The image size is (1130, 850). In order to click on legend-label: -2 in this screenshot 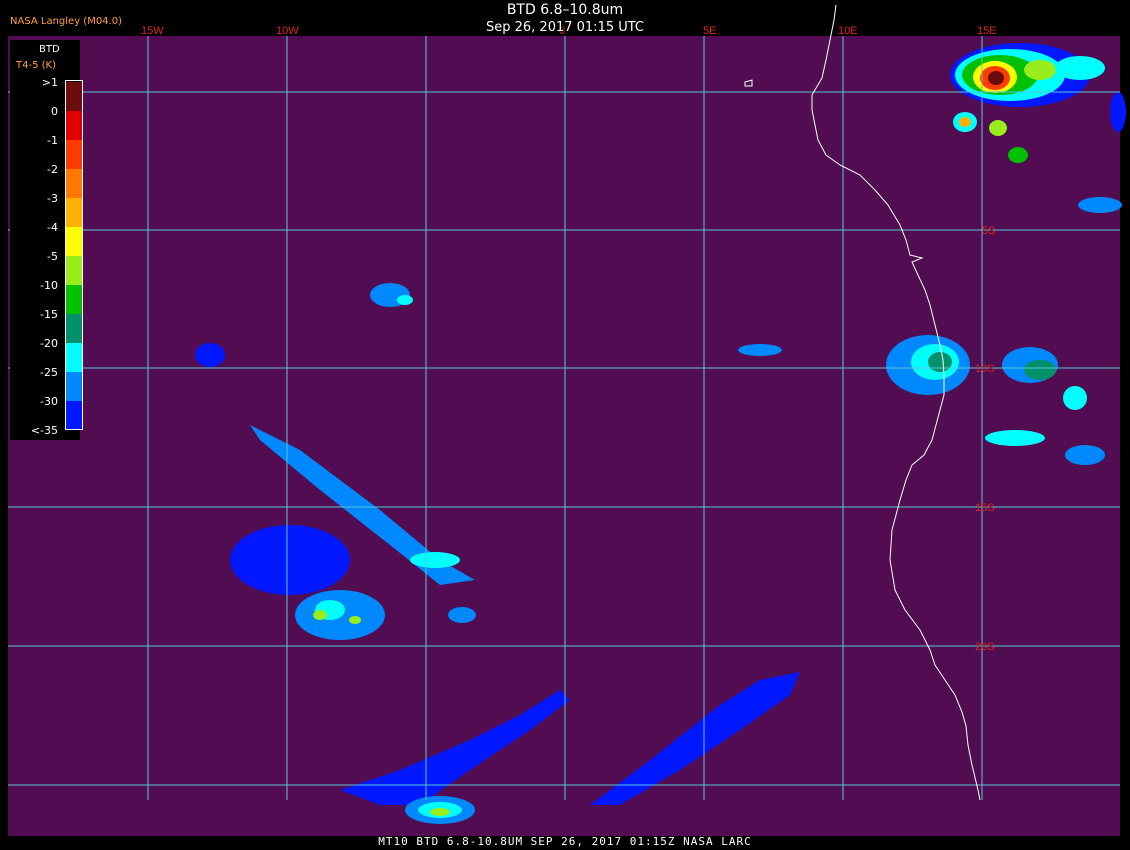, I will do `click(52, 169)`.